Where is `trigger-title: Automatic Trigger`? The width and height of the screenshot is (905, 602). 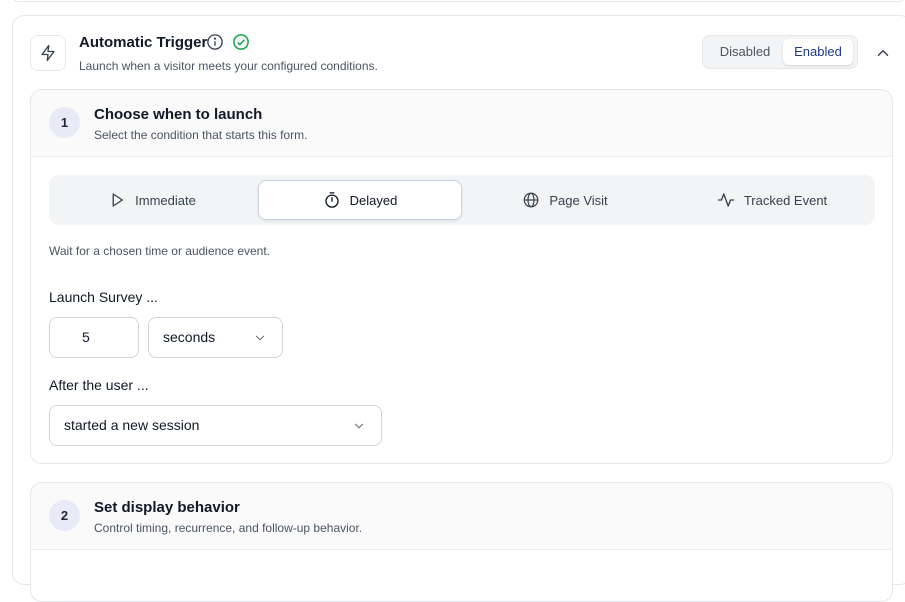 trigger-title: Automatic Trigger is located at coordinates (143, 42).